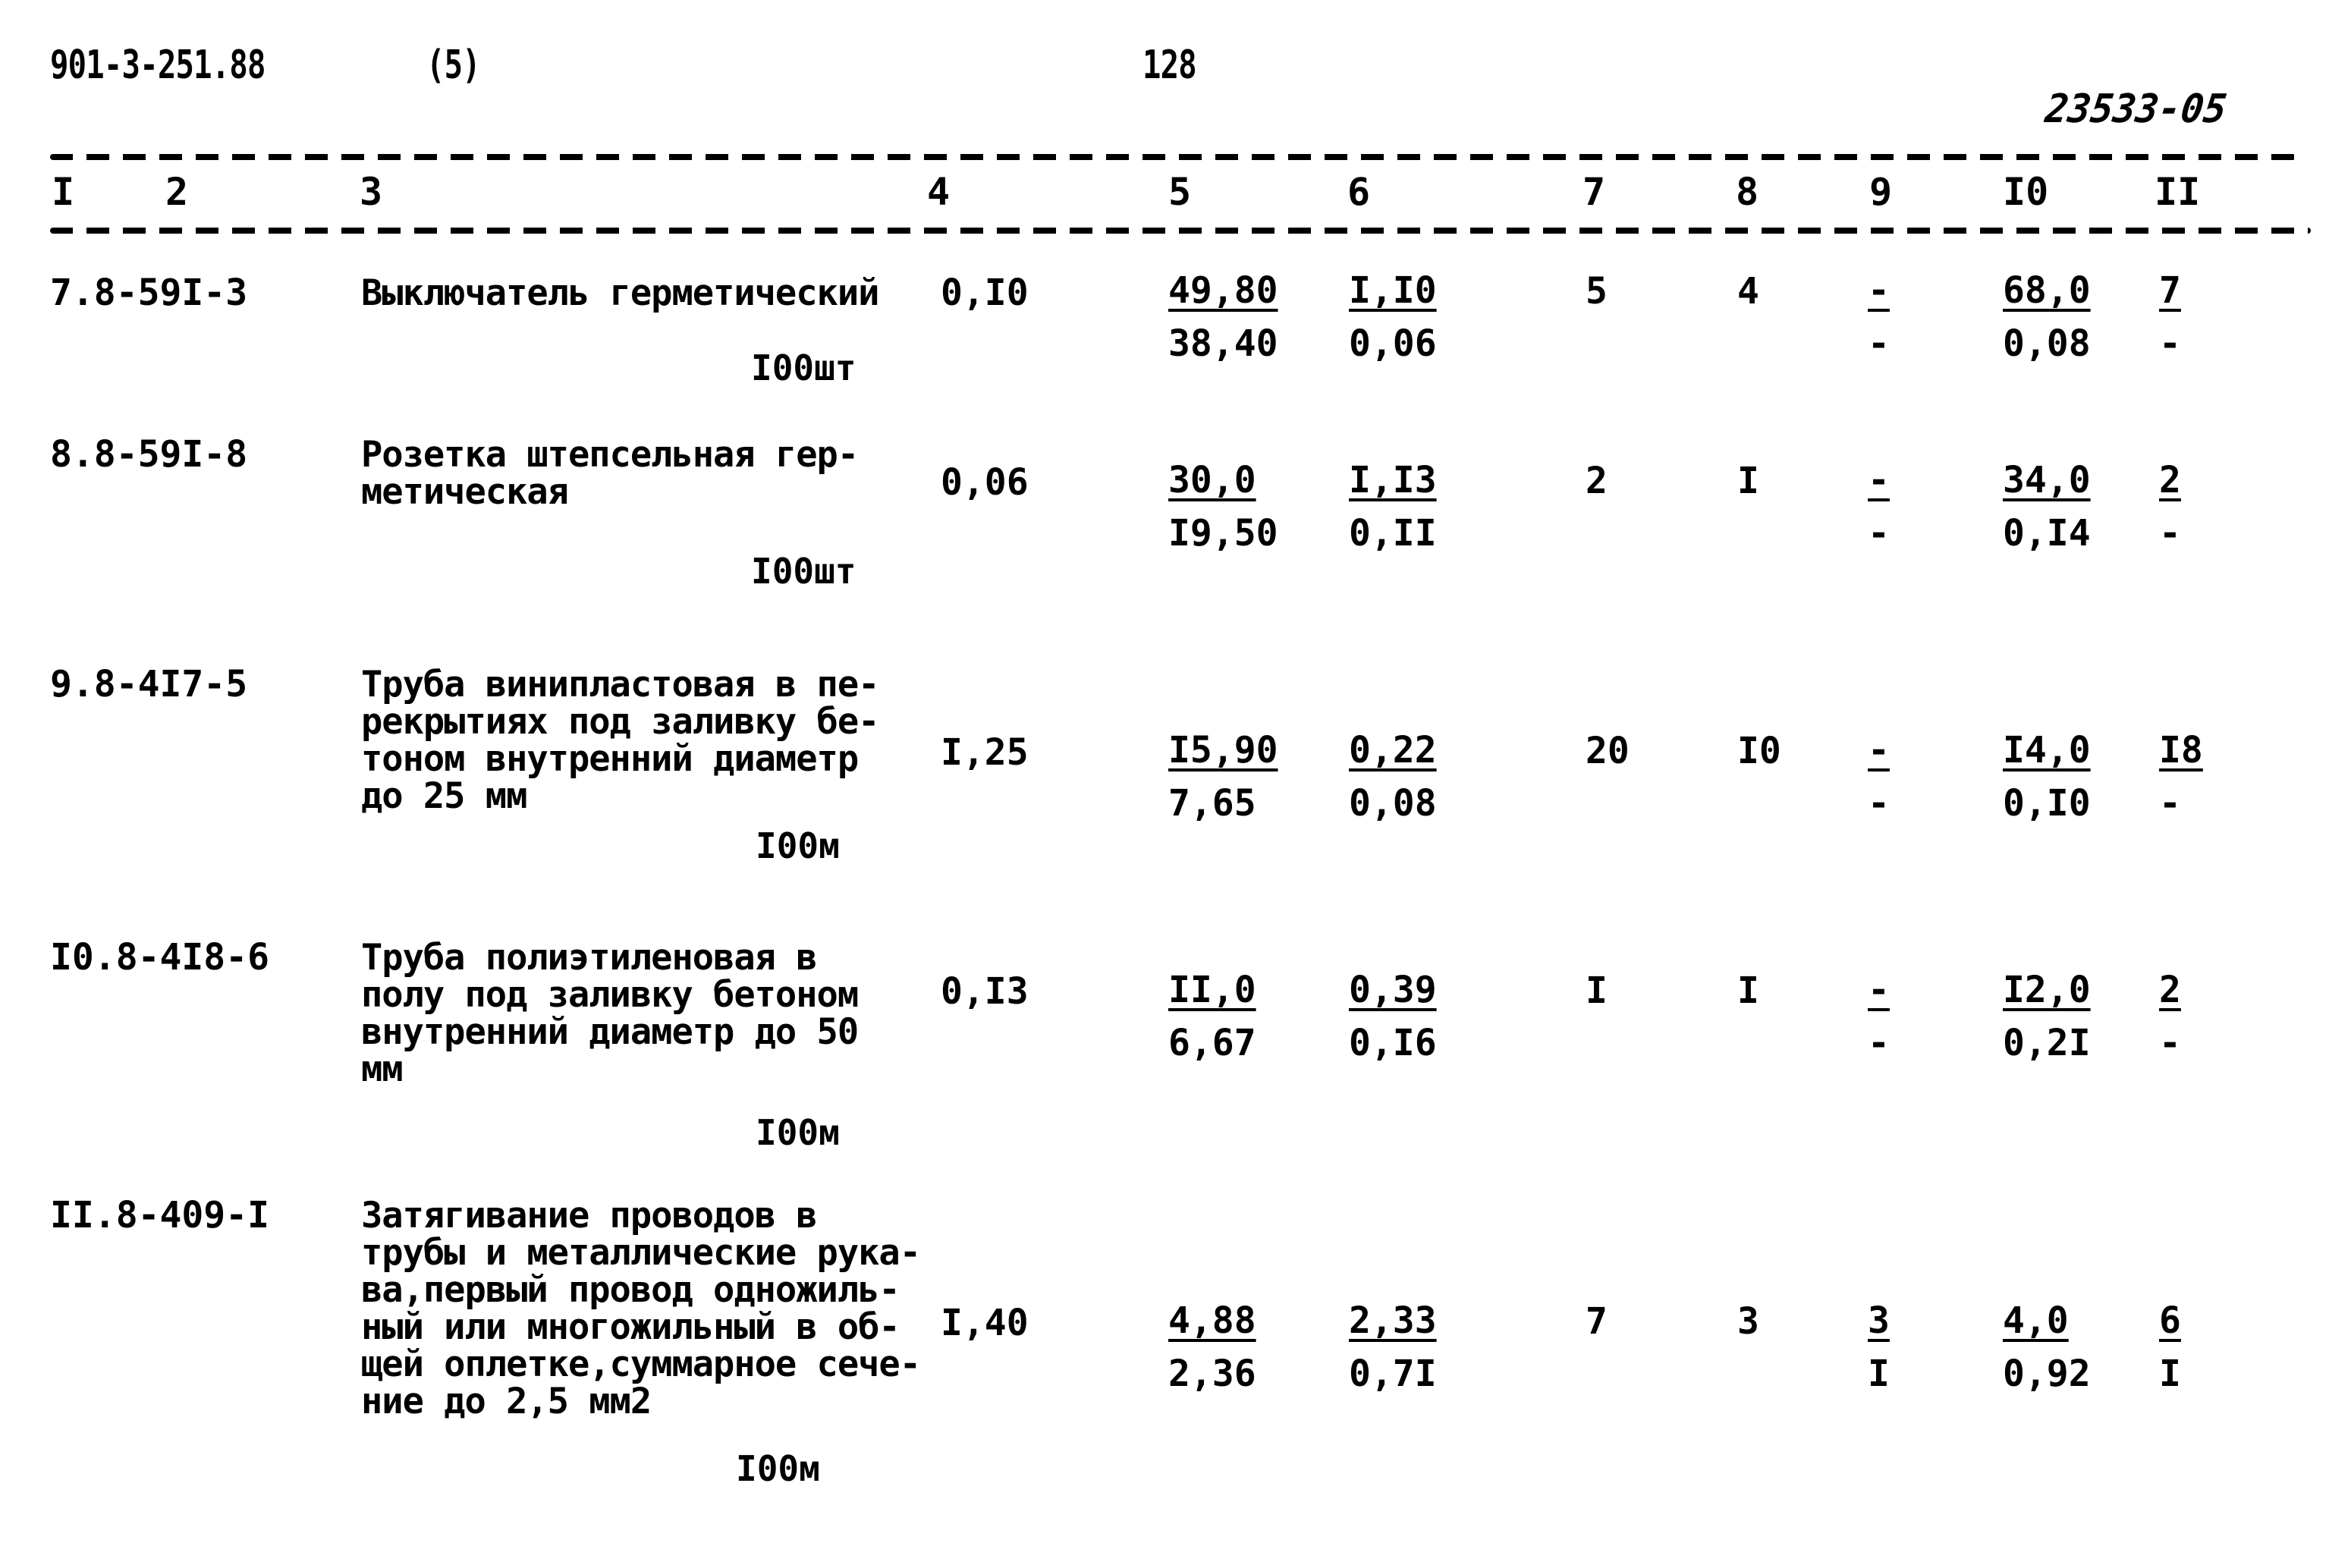  What do you see at coordinates (1223, 317) in the screenshot?
I see `row-c5-fraction: 49,80 38,40` at bounding box center [1223, 317].